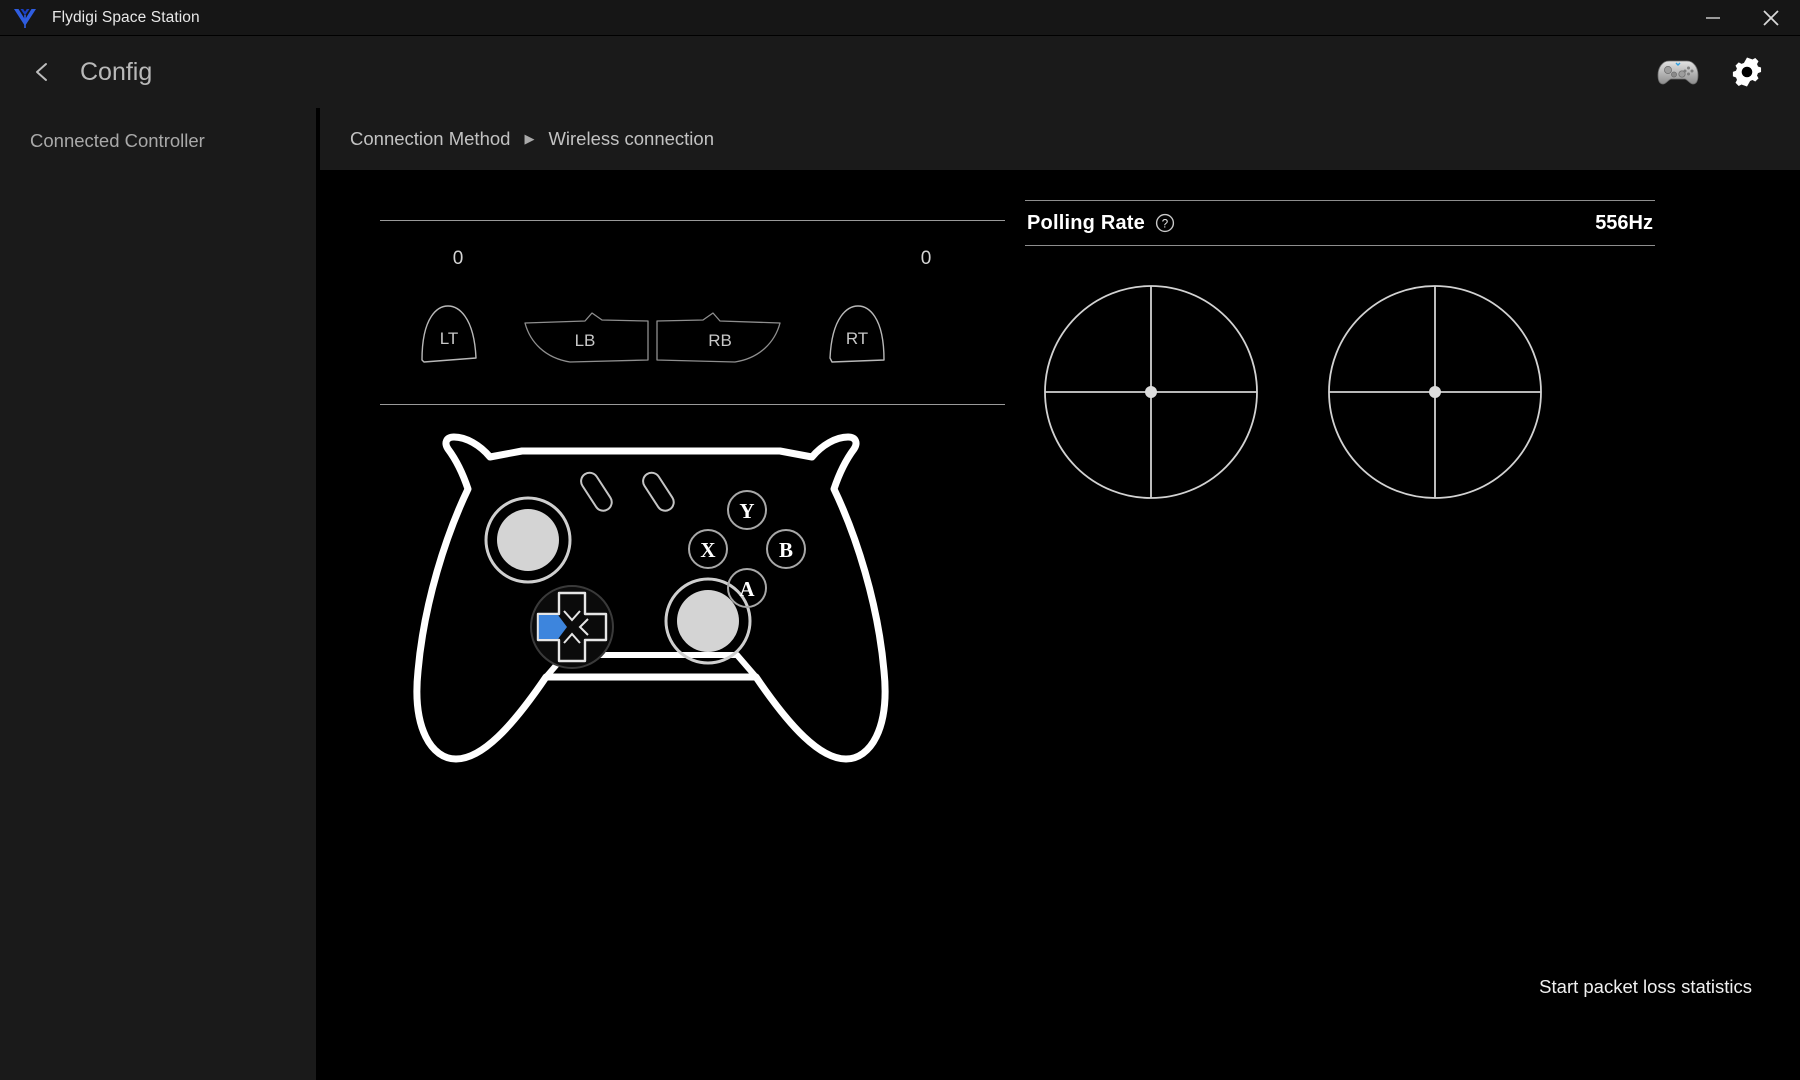 This screenshot has height=1080, width=1800. I want to click on face-buttons: Y X B A, so click(747, 549).